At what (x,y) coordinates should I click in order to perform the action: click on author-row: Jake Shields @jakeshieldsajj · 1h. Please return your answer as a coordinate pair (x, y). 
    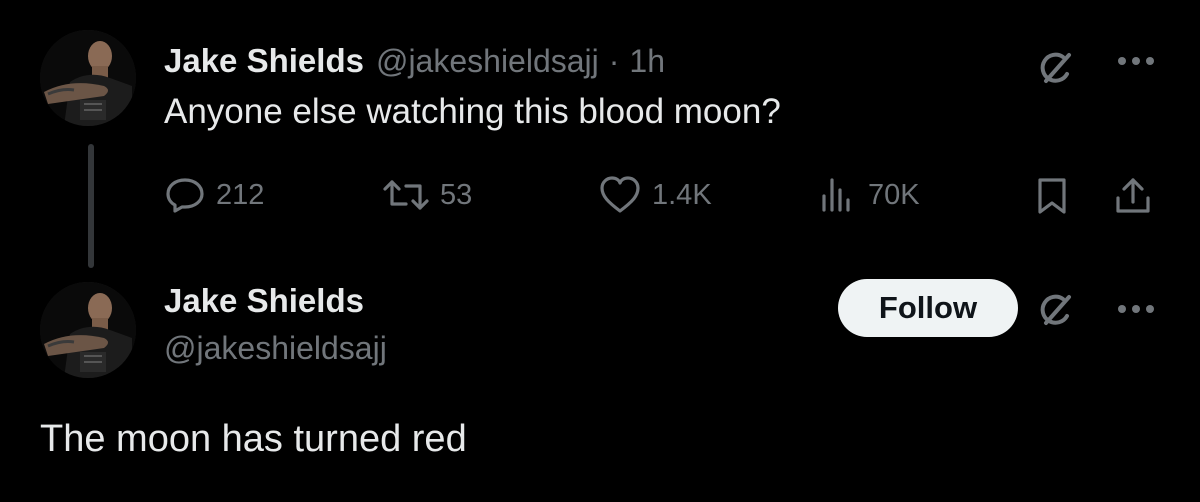
    Looking at the image, I should click on (414, 61).